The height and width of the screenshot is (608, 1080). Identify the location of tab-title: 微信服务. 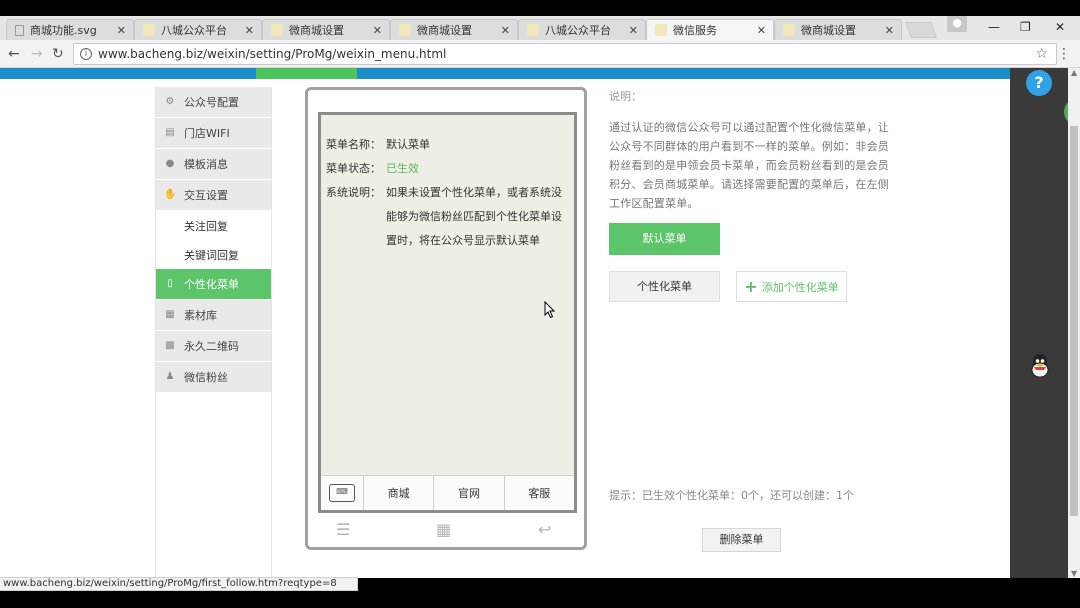
(695, 30).